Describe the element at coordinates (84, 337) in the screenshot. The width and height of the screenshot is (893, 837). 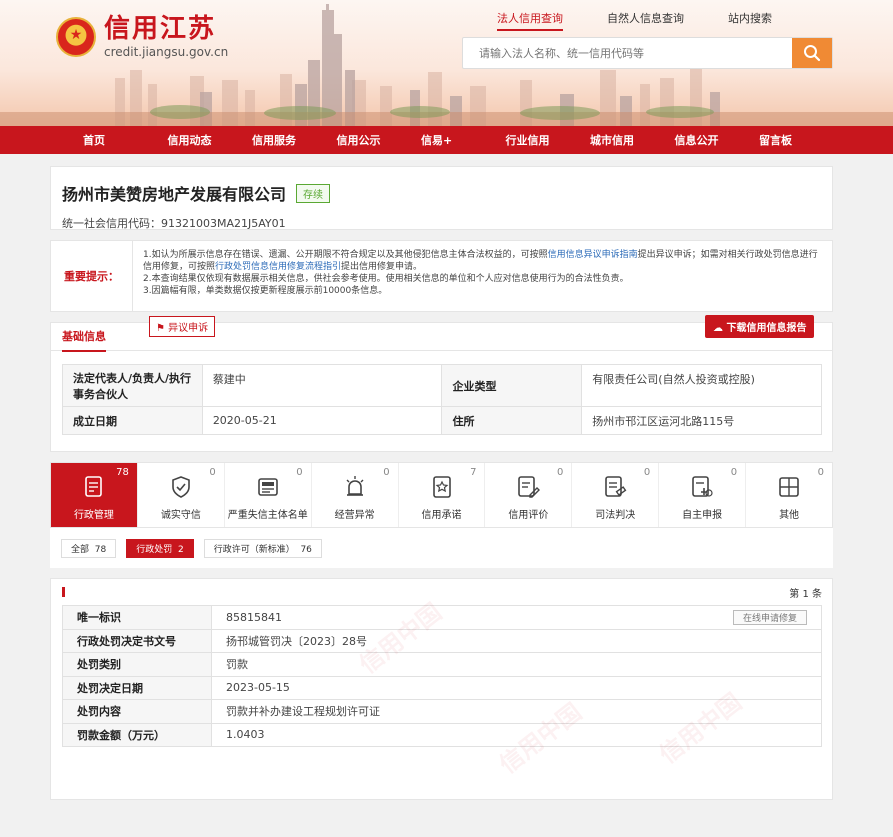
I see `basic-info-title: 基础信息` at that location.